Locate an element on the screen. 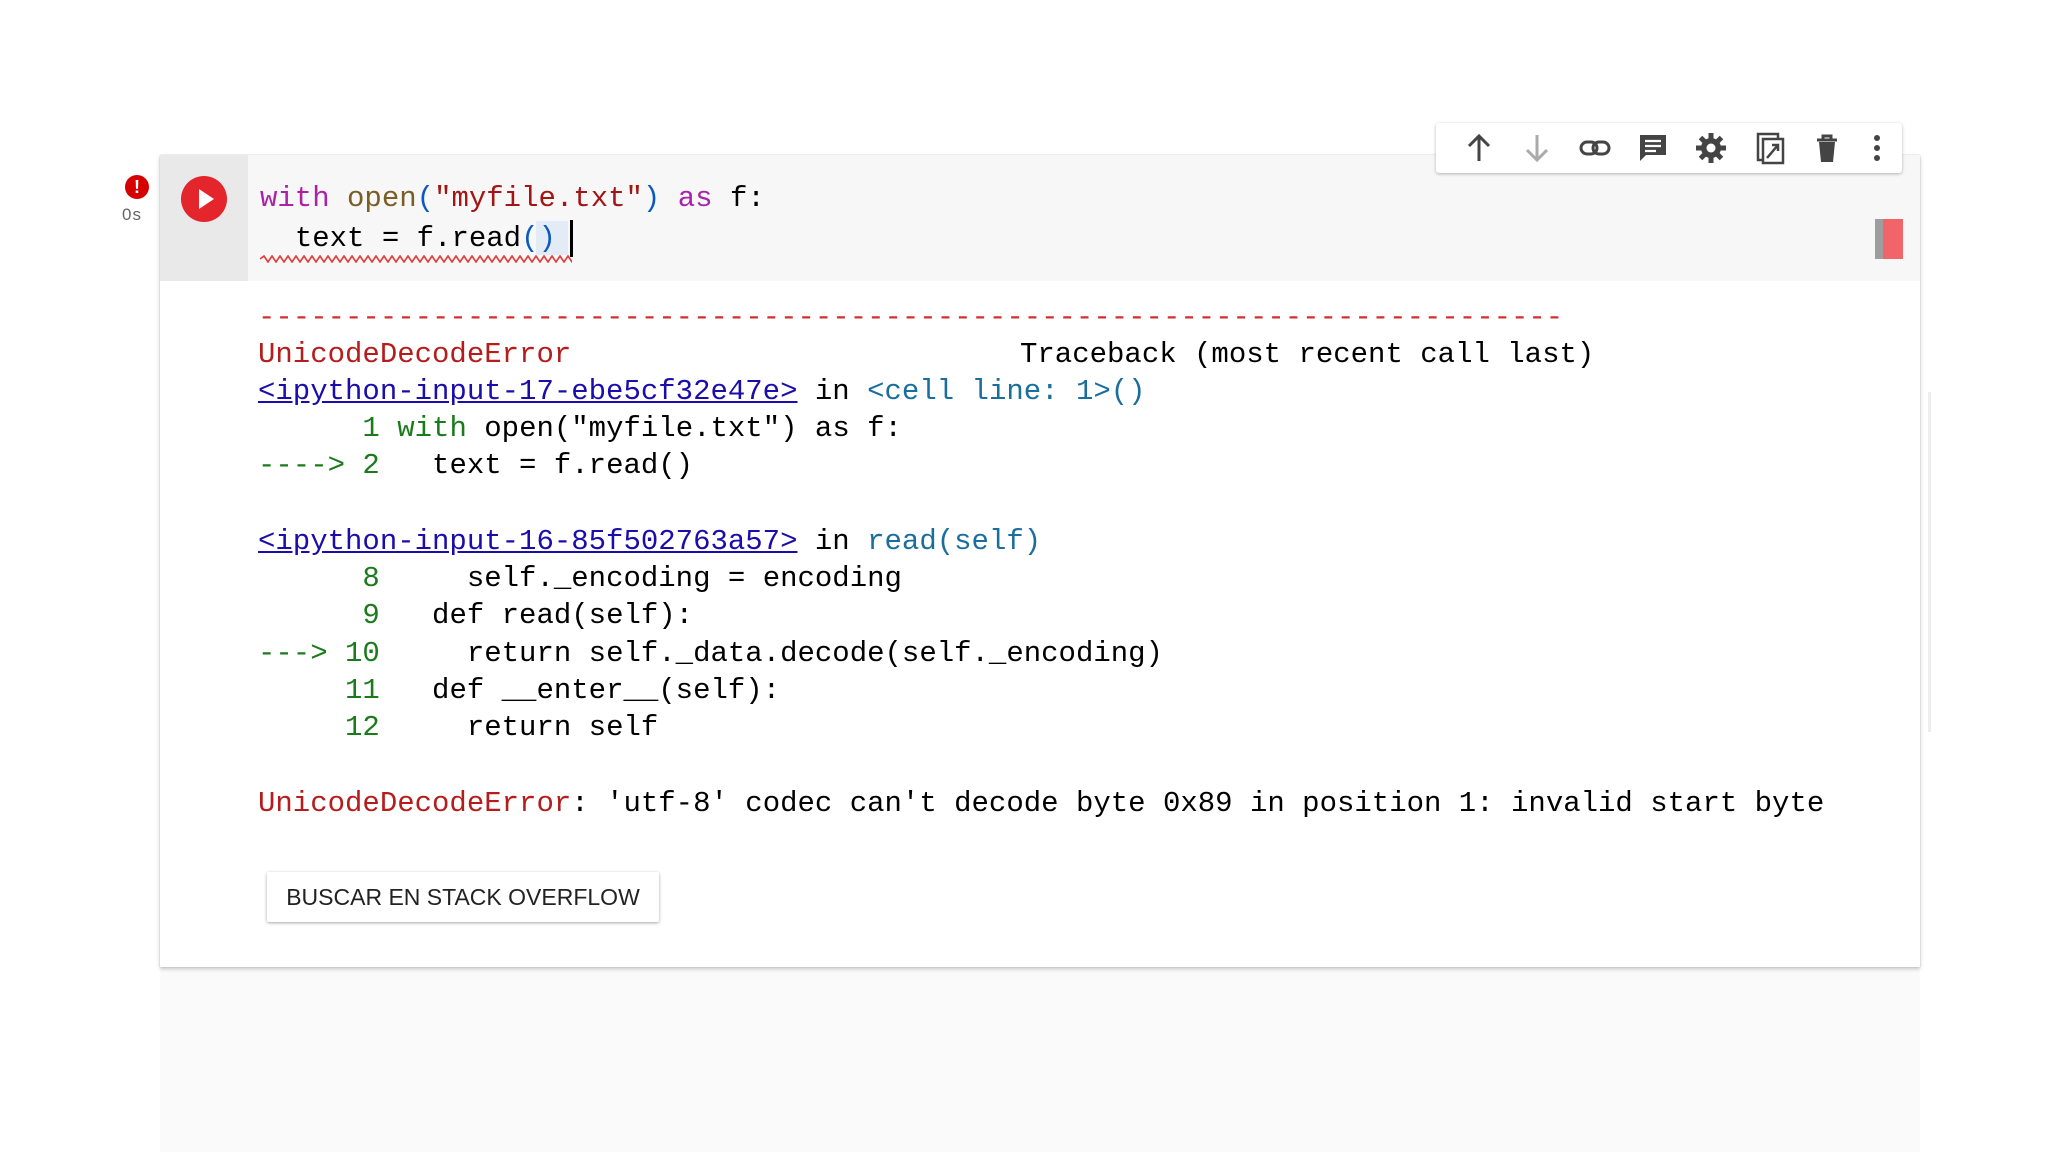 Image resolution: width=2048 pixels, height=1152 pixels. play-icon is located at coordinates (206, 199).